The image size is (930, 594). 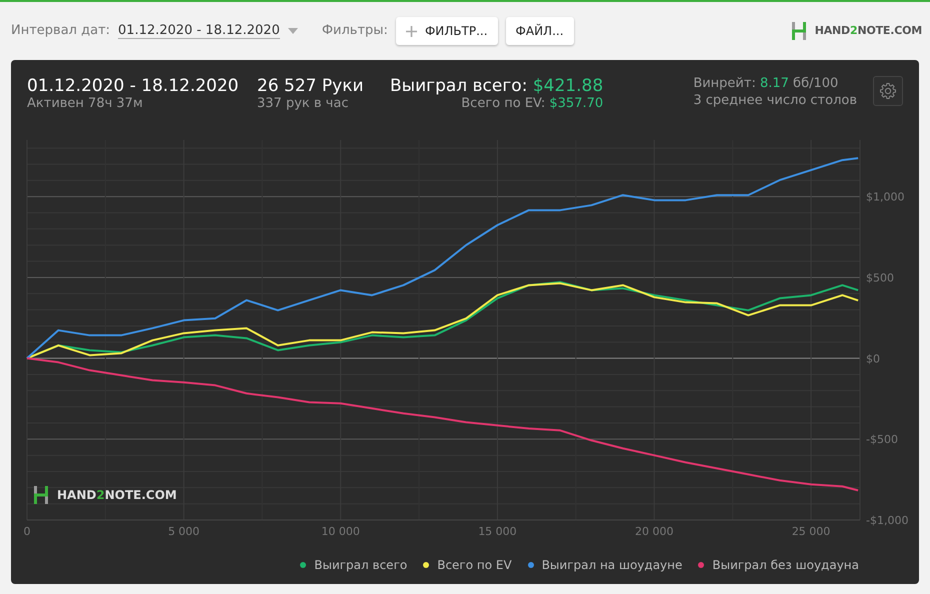 What do you see at coordinates (882, 439) in the screenshot?
I see `axis-label: -$500` at bounding box center [882, 439].